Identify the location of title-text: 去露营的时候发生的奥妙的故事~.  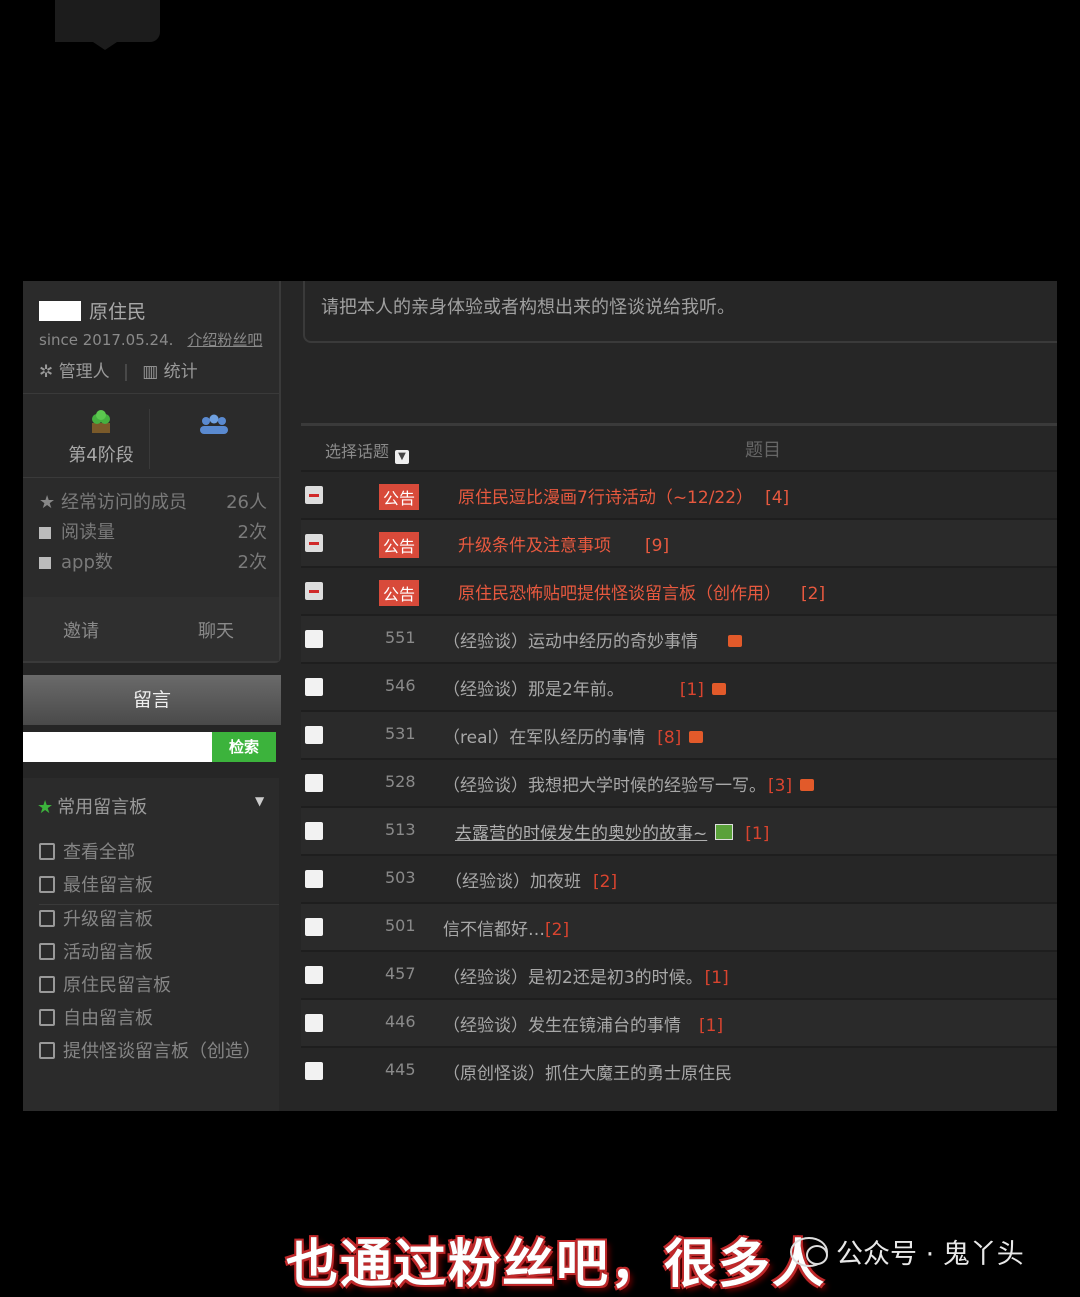
(581, 834).